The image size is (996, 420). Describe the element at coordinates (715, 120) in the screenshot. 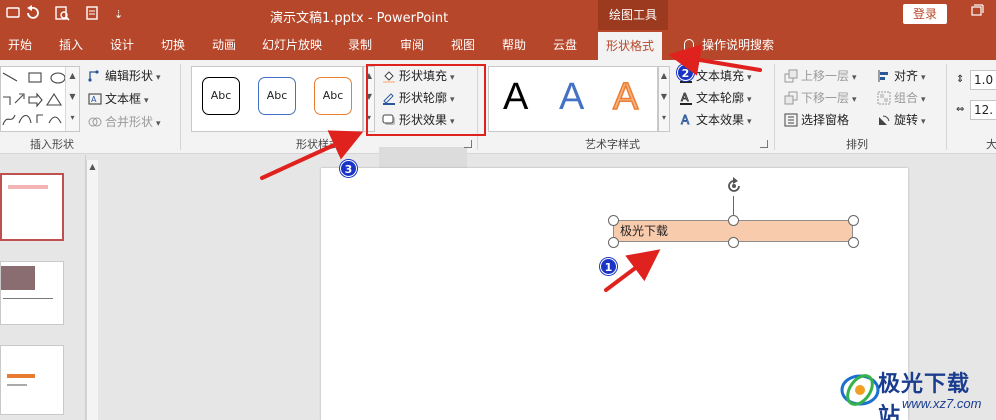

I see `text-effects-button: A 文本效果 ▾` at that location.